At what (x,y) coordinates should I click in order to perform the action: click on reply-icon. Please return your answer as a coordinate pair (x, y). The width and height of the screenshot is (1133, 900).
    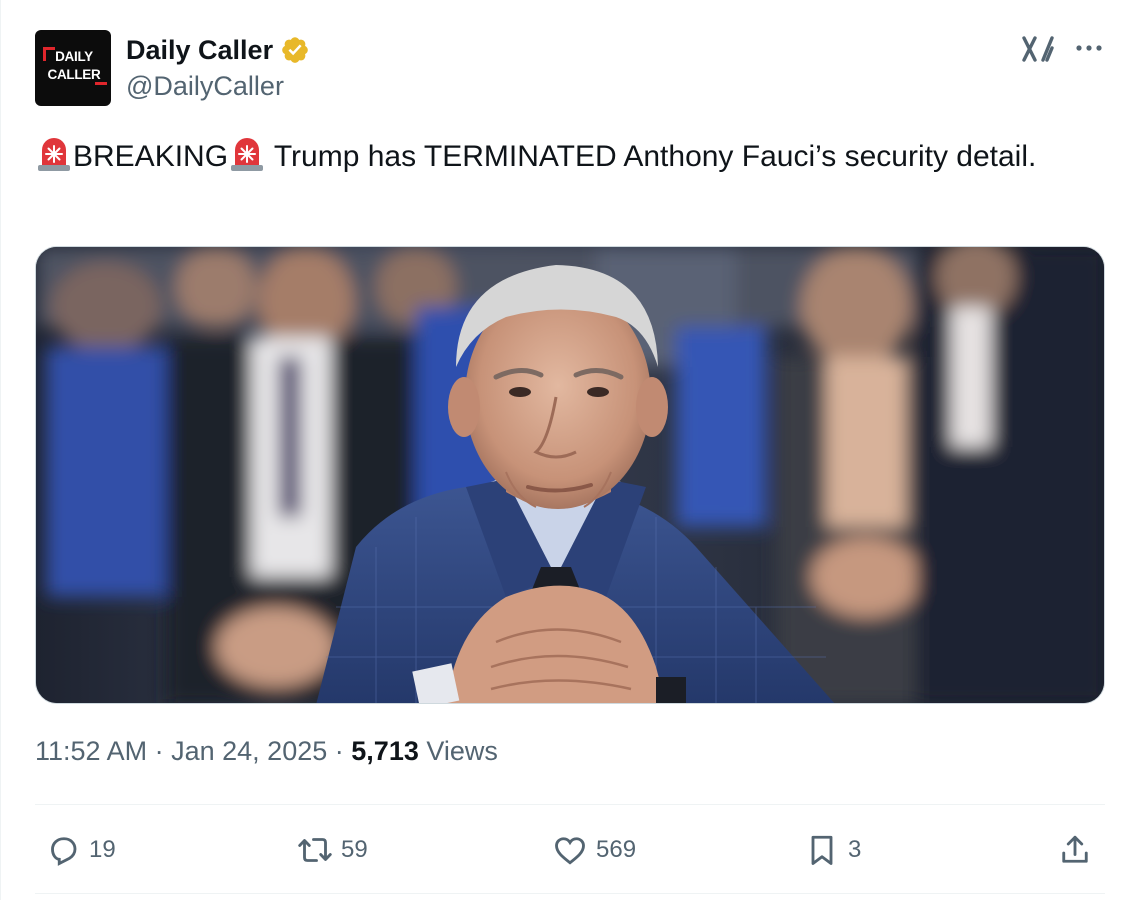
    Looking at the image, I should click on (64, 851).